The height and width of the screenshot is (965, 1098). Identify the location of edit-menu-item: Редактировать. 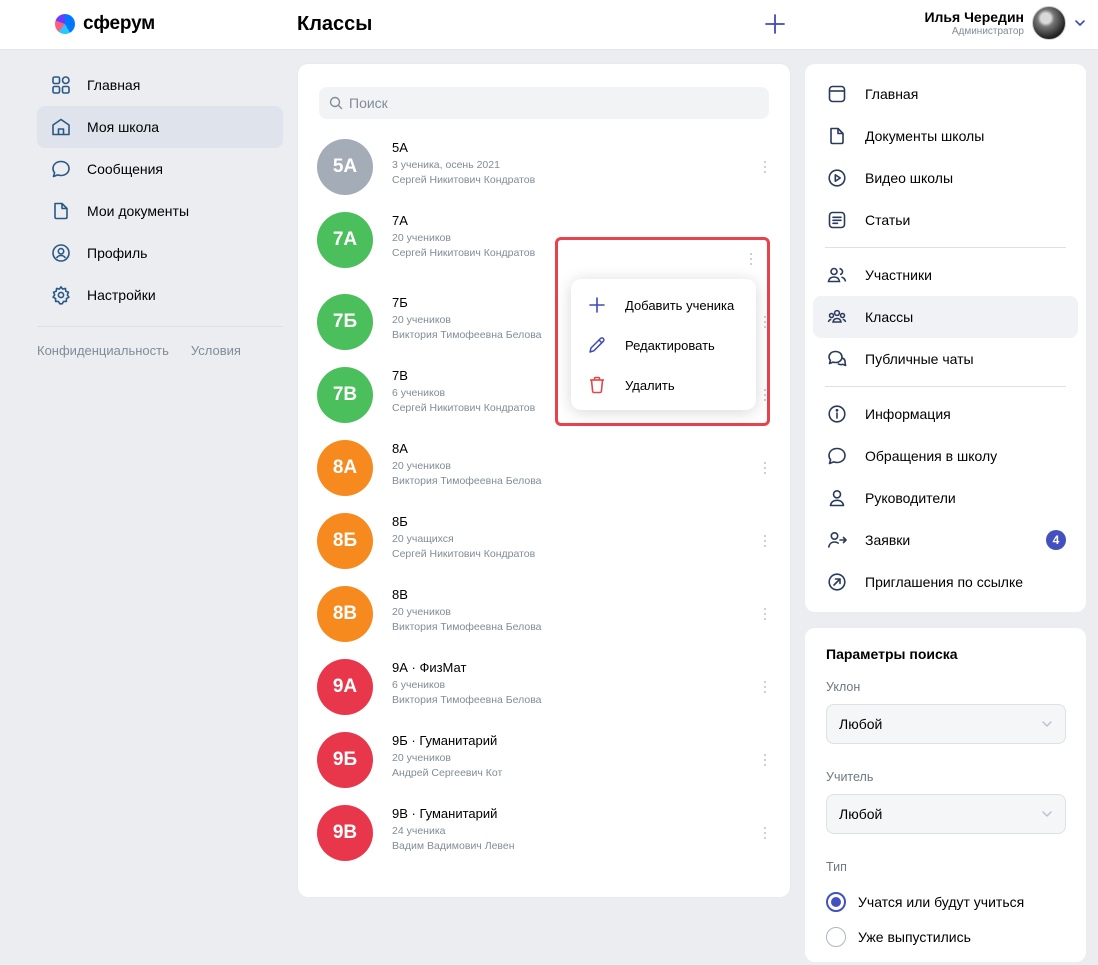
(663, 345).